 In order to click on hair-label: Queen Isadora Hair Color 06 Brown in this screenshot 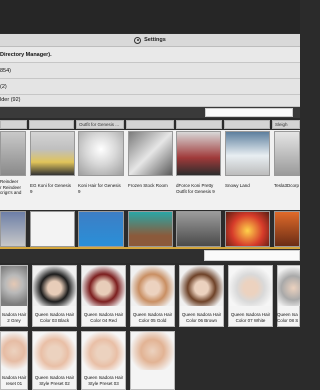, I will do `click(201, 317)`.